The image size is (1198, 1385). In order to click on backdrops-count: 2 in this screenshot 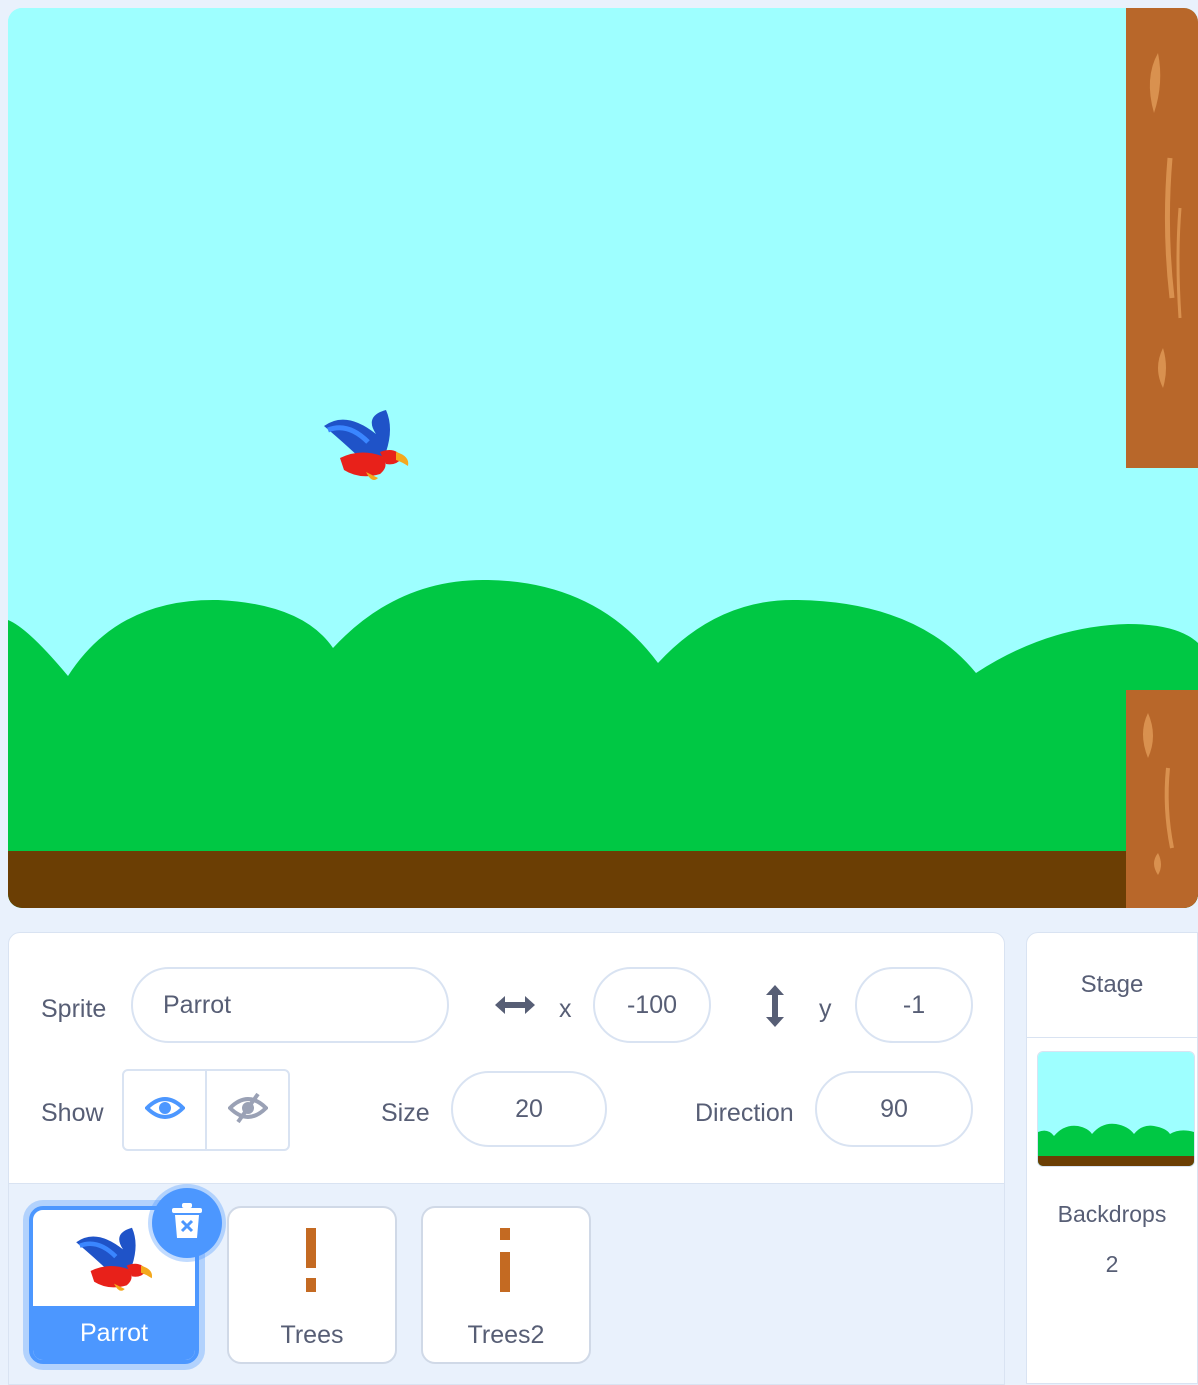, I will do `click(1112, 1264)`.